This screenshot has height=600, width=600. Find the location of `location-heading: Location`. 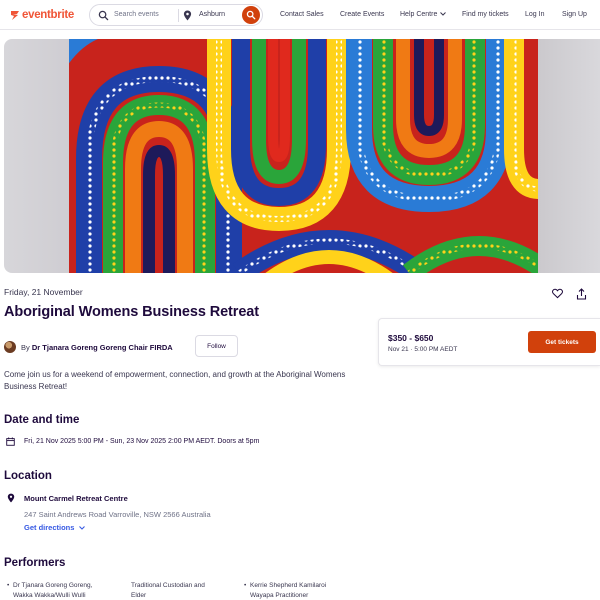

location-heading: Location is located at coordinates (28, 476).